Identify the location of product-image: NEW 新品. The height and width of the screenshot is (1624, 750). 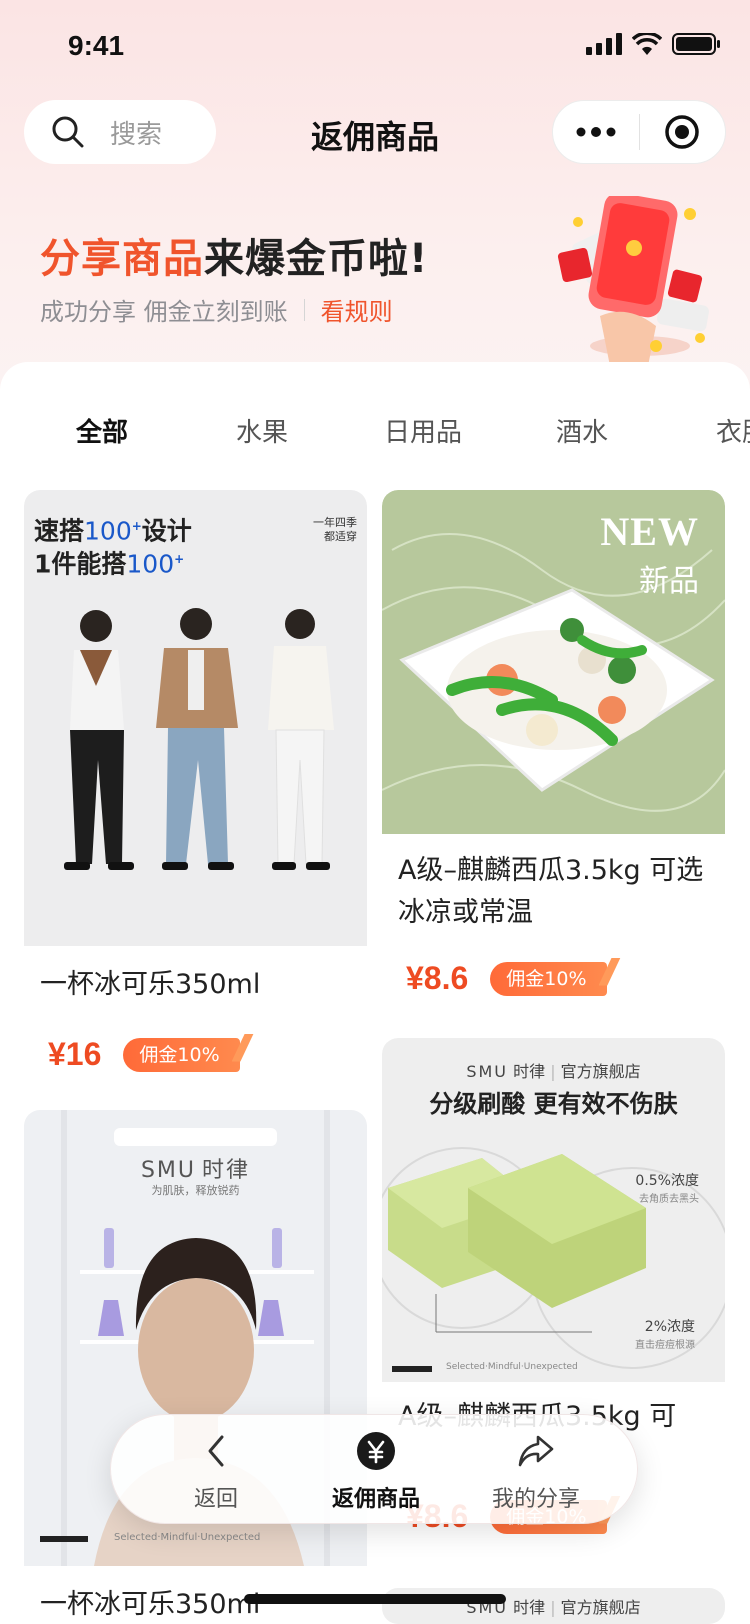
(553, 662).